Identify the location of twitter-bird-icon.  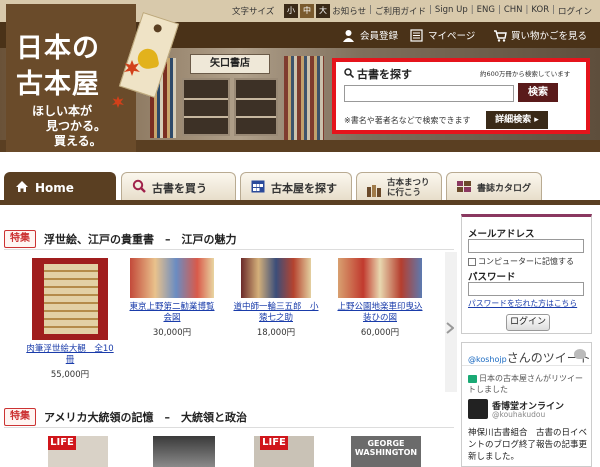
(580, 354).